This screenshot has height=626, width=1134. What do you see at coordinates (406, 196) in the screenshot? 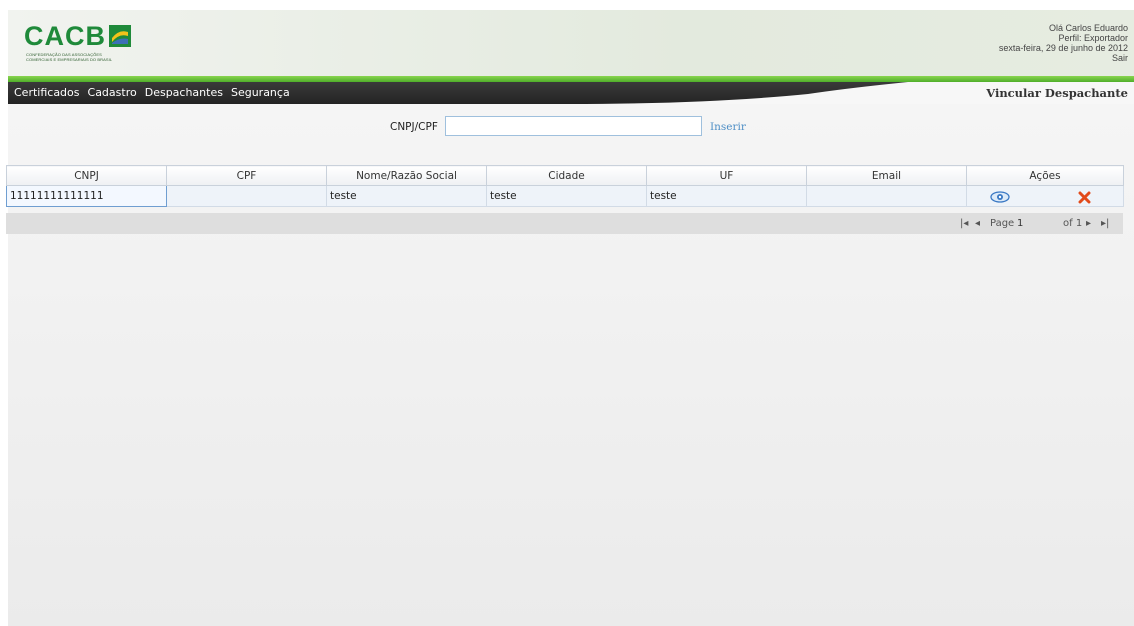
I see `cell-nome: teste` at bounding box center [406, 196].